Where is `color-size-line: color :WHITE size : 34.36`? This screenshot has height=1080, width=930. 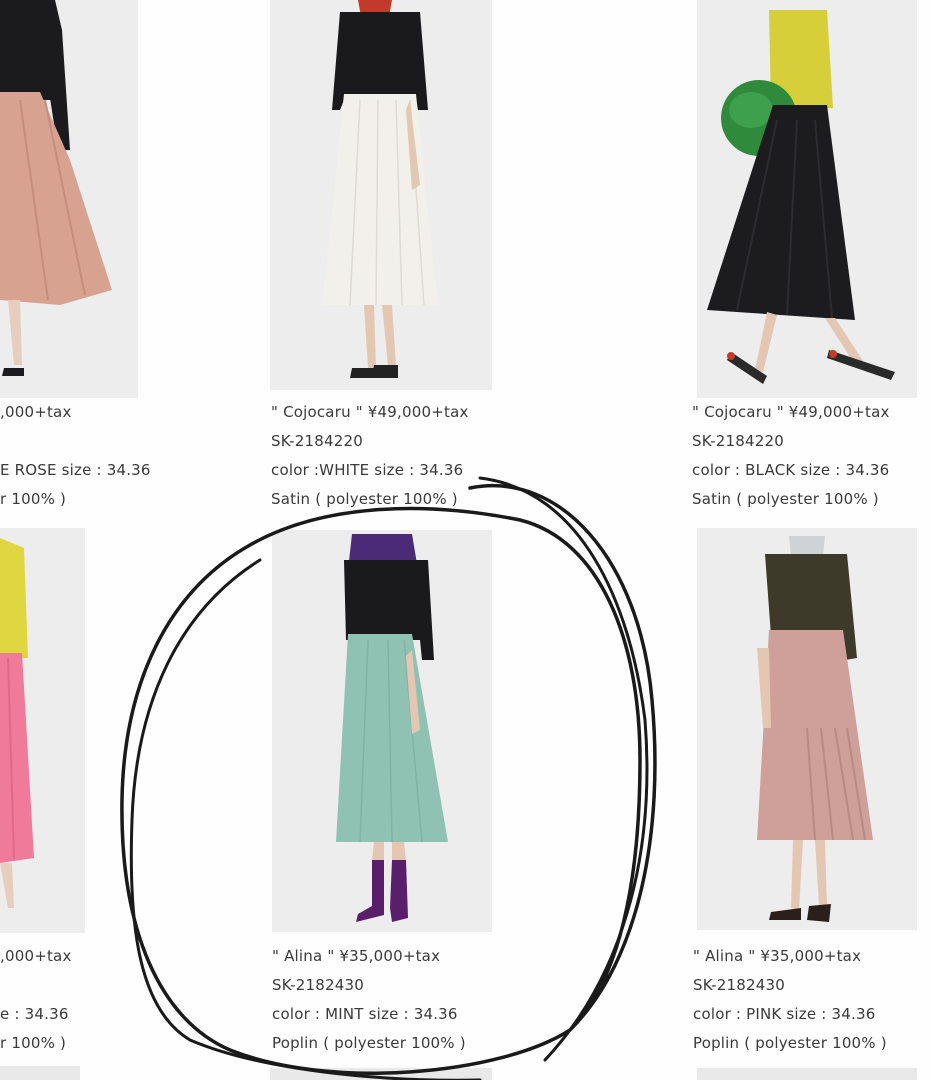 color-size-line: color :WHITE size : 34.36 is located at coordinates (367, 470).